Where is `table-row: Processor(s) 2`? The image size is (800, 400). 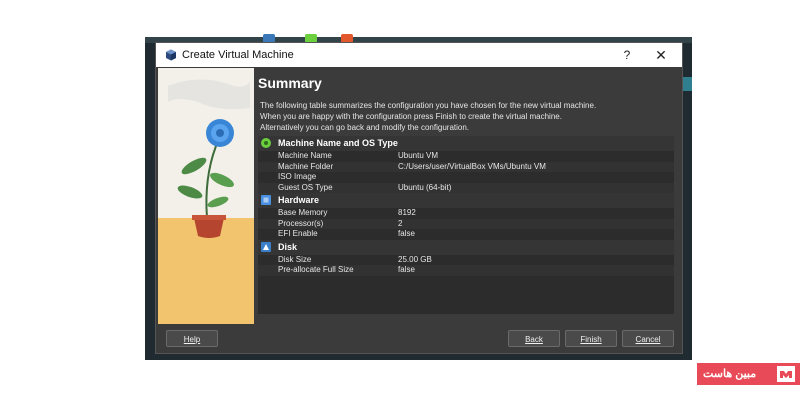 table-row: Processor(s) 2 is located at coordinates (466, 223).